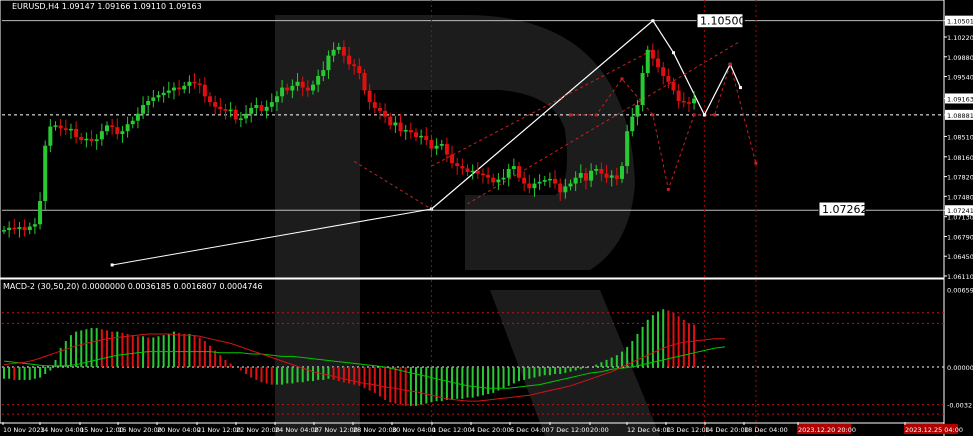  I want to click on time-tick-label: 12 Dec 04:00, so click(649, 430).